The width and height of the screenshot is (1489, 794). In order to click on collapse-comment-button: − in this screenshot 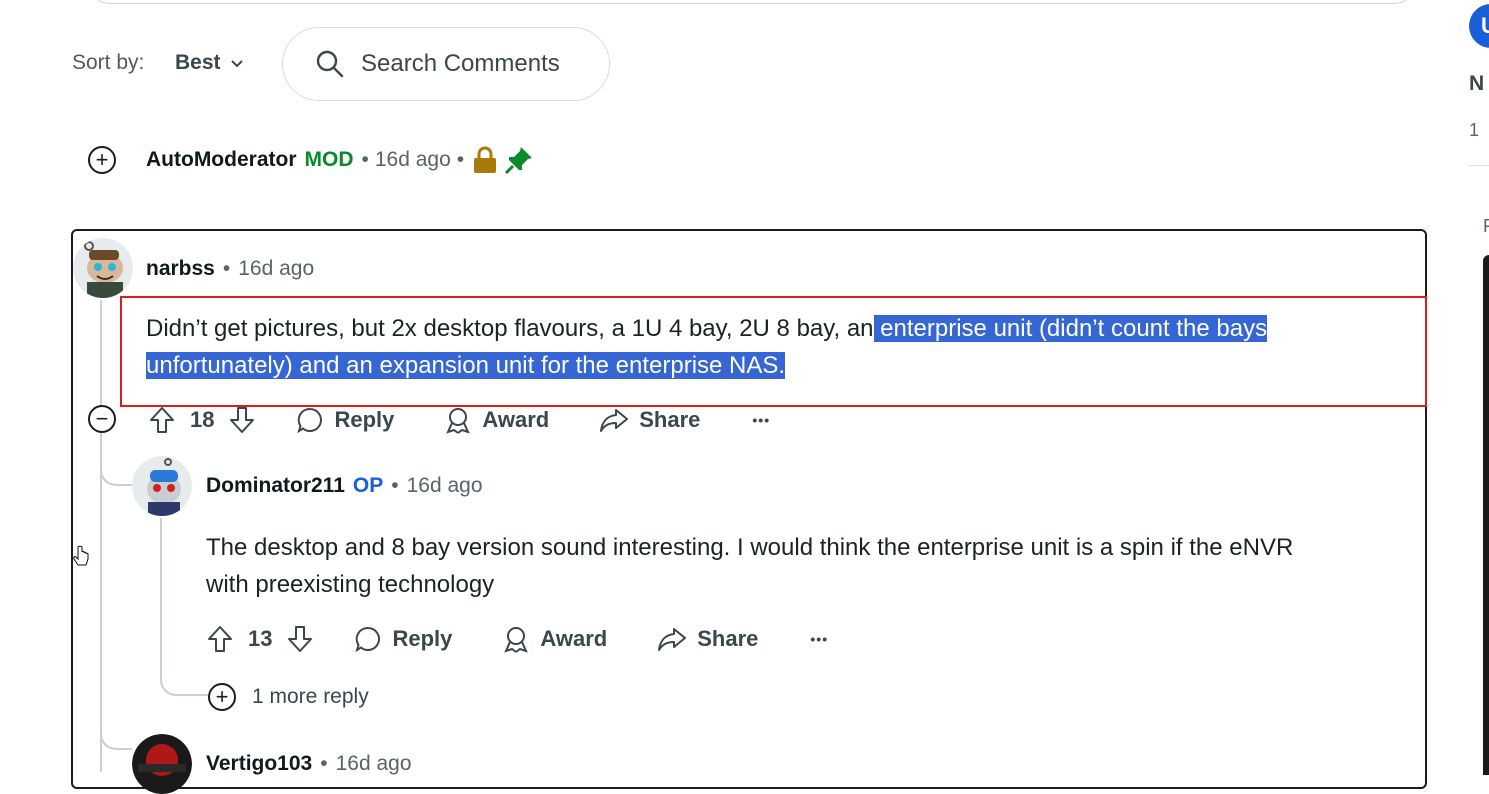, I will do `click(102, 419)`.